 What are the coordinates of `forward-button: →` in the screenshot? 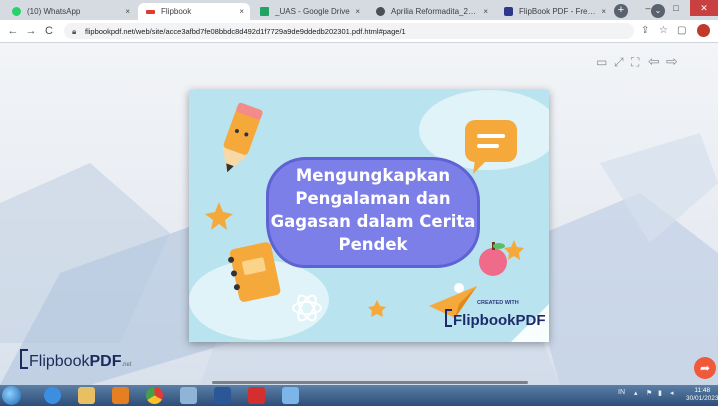 It's located at (31, 31).